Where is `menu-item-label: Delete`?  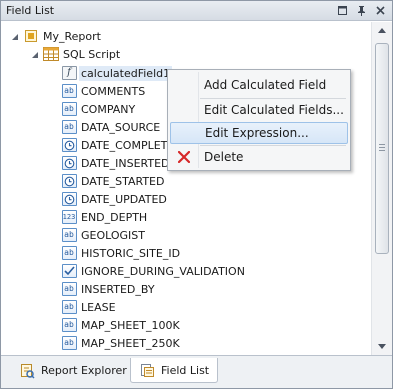 menu-item-label: Delete is located at coordinates (224, 157).